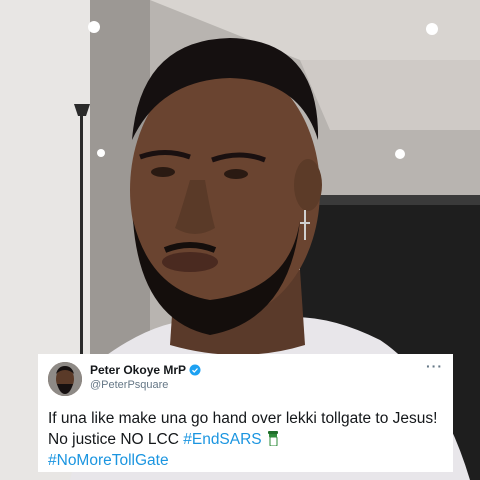 The image size is (480, 480). What do you see at coordinates (272, 438) in the screenshot?
I see `raised-fist-green-icon` at bounding box center [272, 438].